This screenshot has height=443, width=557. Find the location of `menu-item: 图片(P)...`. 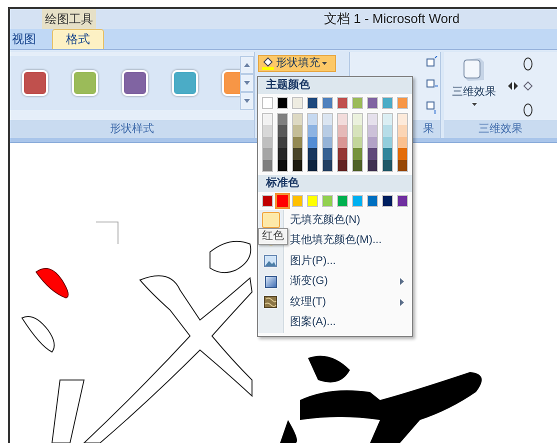

menu-item: 图片(P)... is located at coordinates (348, 261).